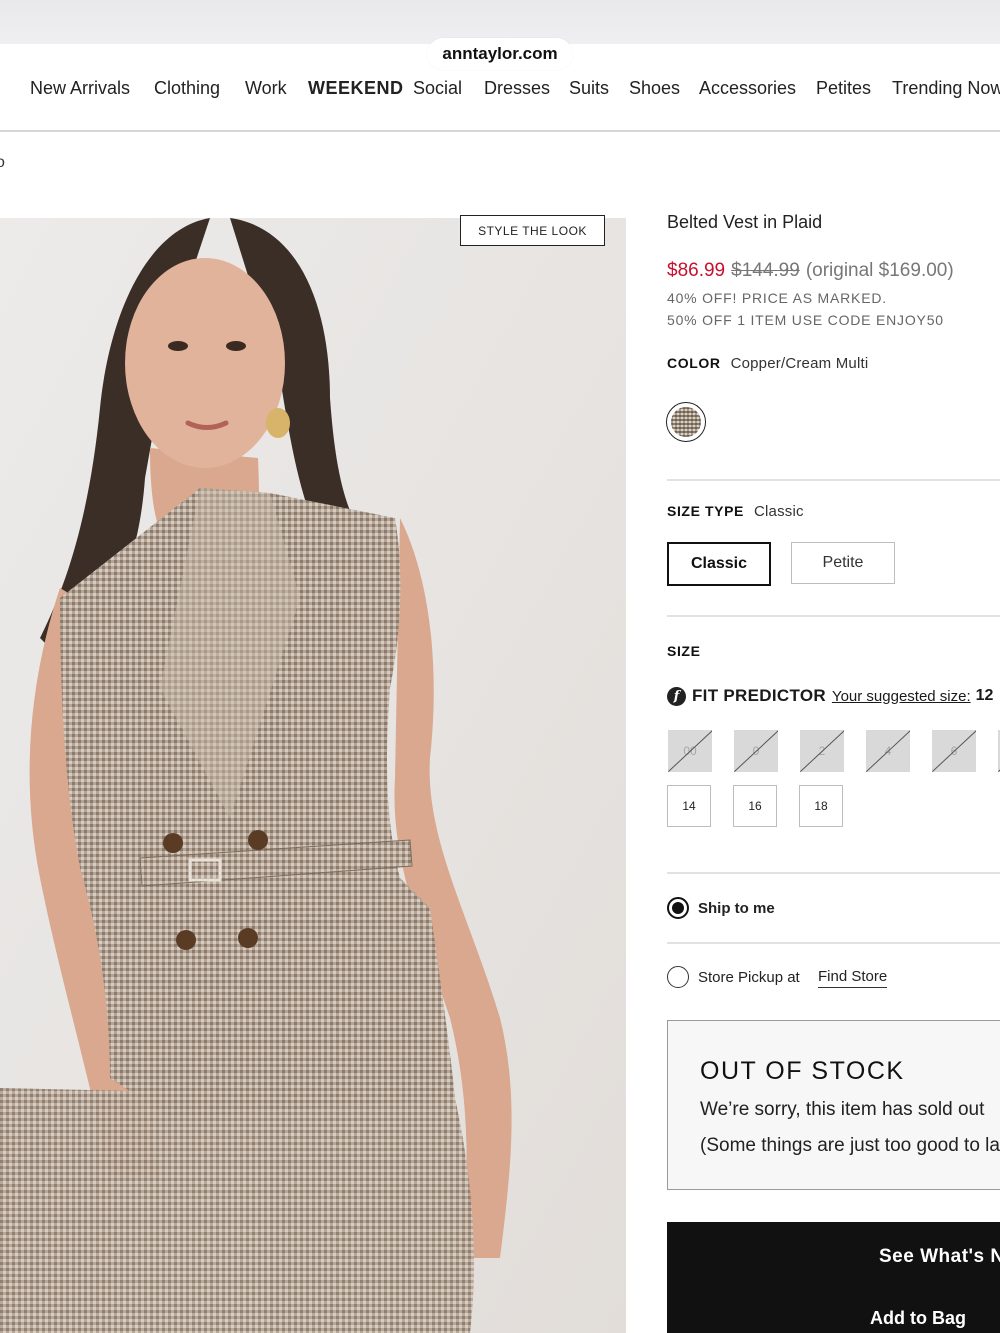 The width and height of the screenshot is (1000, 1333). I want to click on nav-trending-now: Trending Now, so click(946, 88).